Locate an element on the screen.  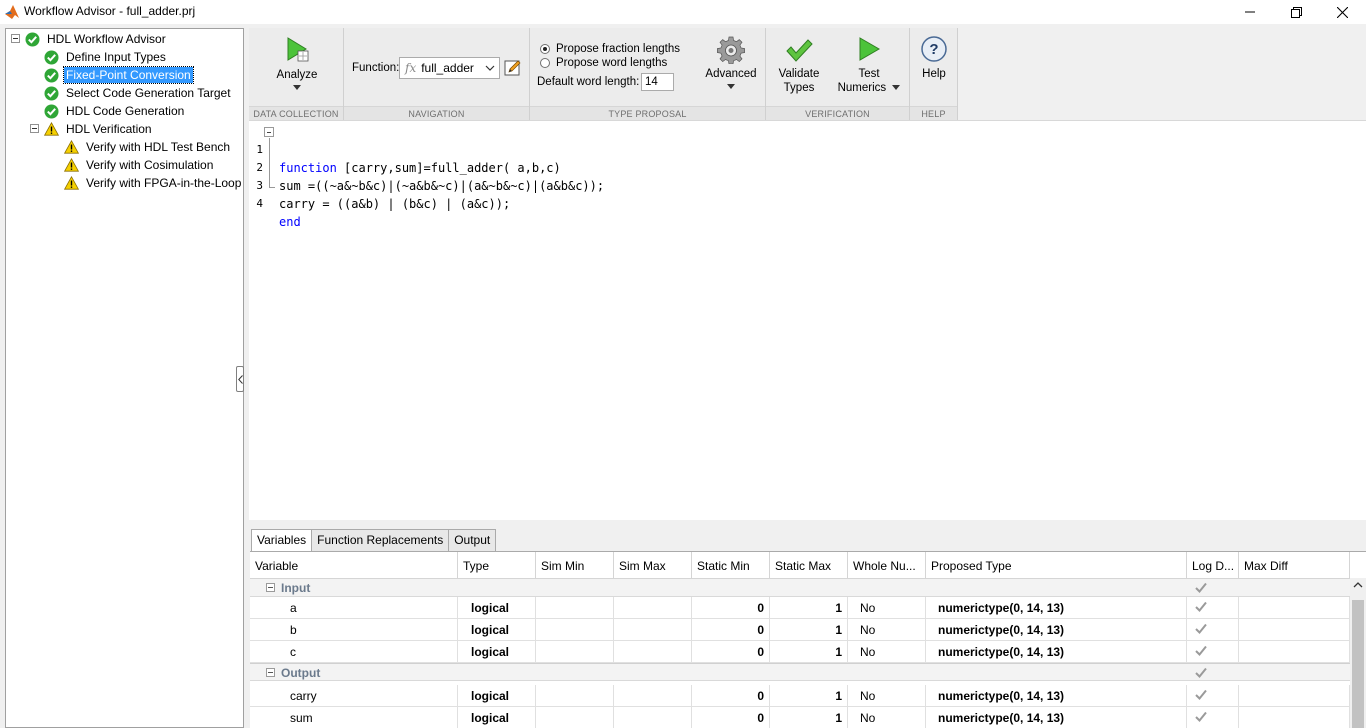
advanced-button: Advanced is located at coordinates (731, 62).